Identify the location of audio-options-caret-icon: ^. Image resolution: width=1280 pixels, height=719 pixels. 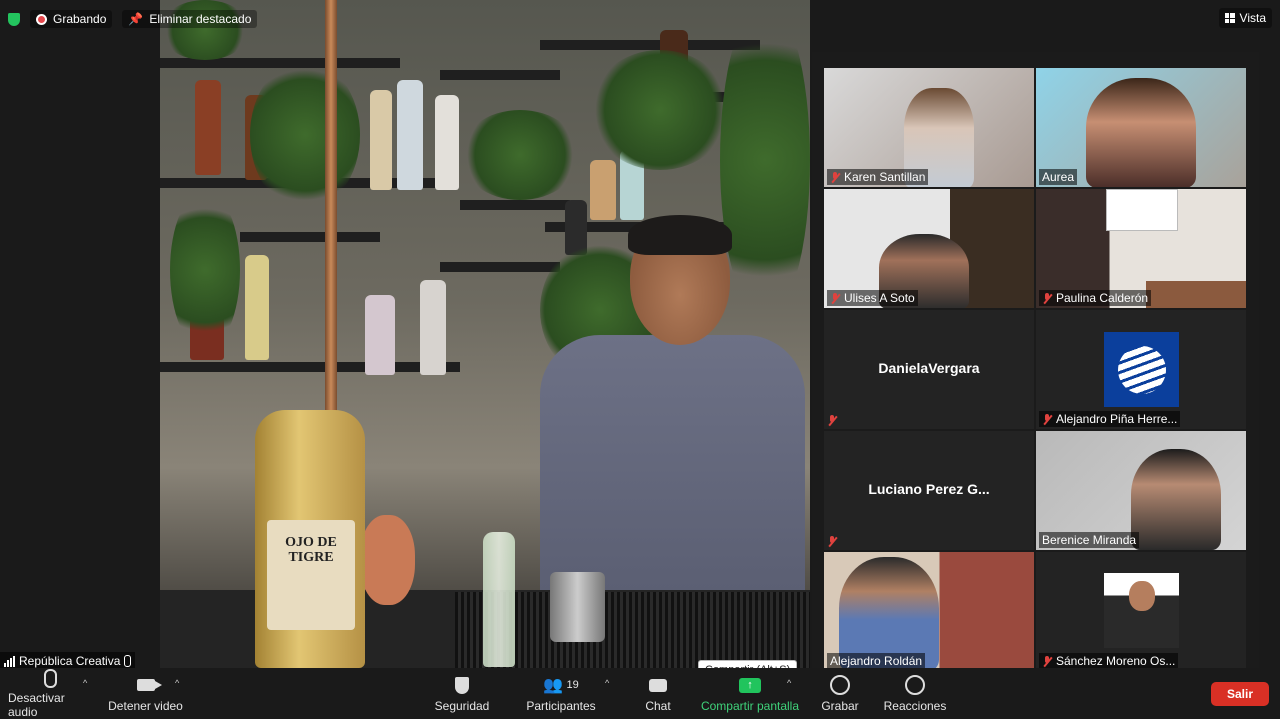
(85, 683).